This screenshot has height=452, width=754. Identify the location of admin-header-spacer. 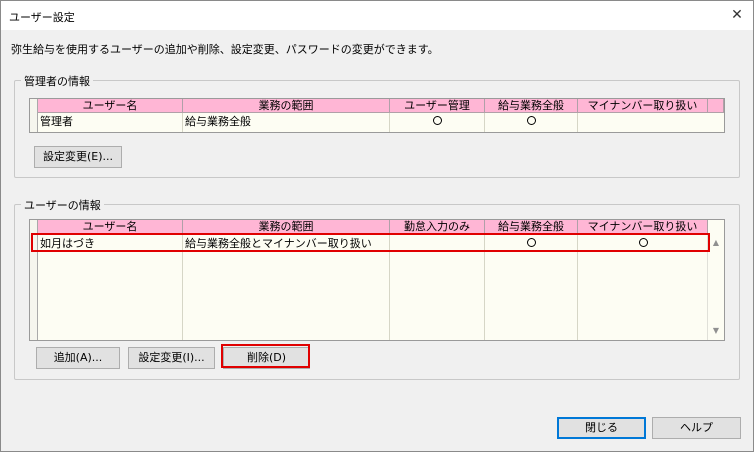
(716, 106).